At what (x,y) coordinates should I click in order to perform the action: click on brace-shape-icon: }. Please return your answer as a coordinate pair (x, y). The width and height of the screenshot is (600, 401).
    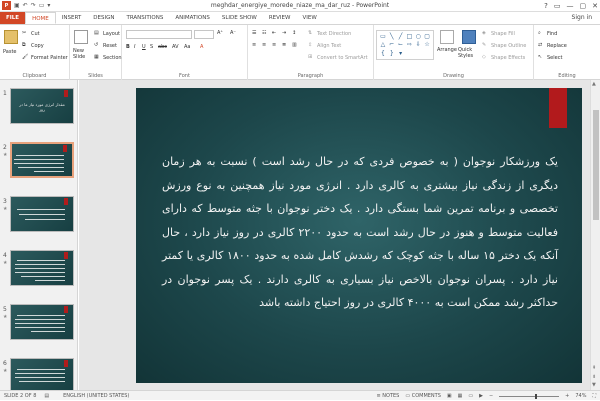
    Looking at the image, I should click on (392, 53).